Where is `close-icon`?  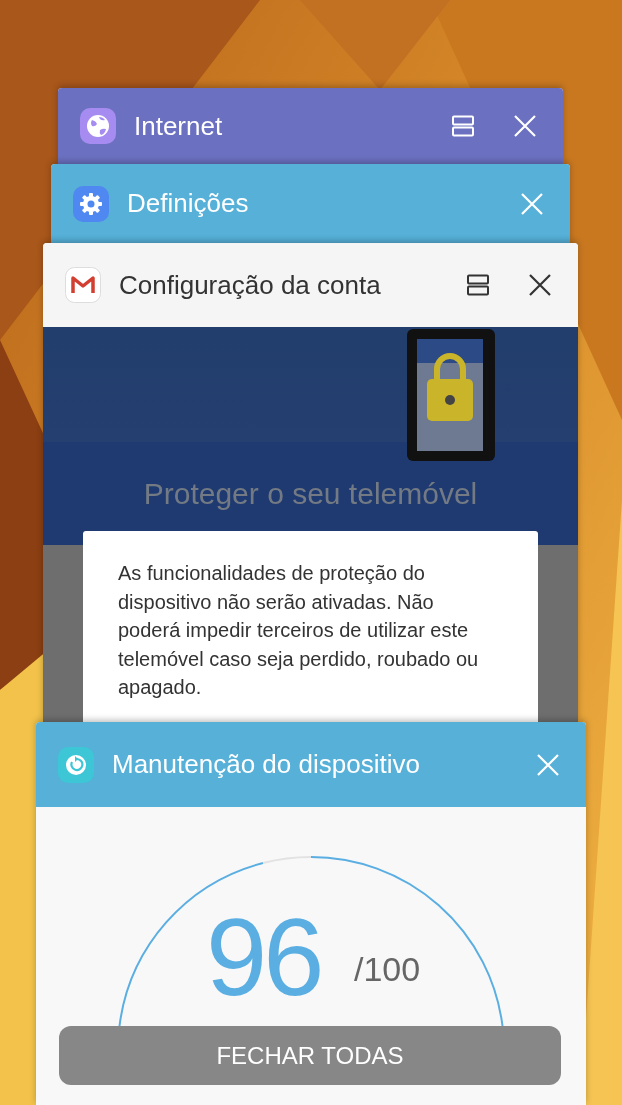
close-icon is located at coordinates (540, 285).